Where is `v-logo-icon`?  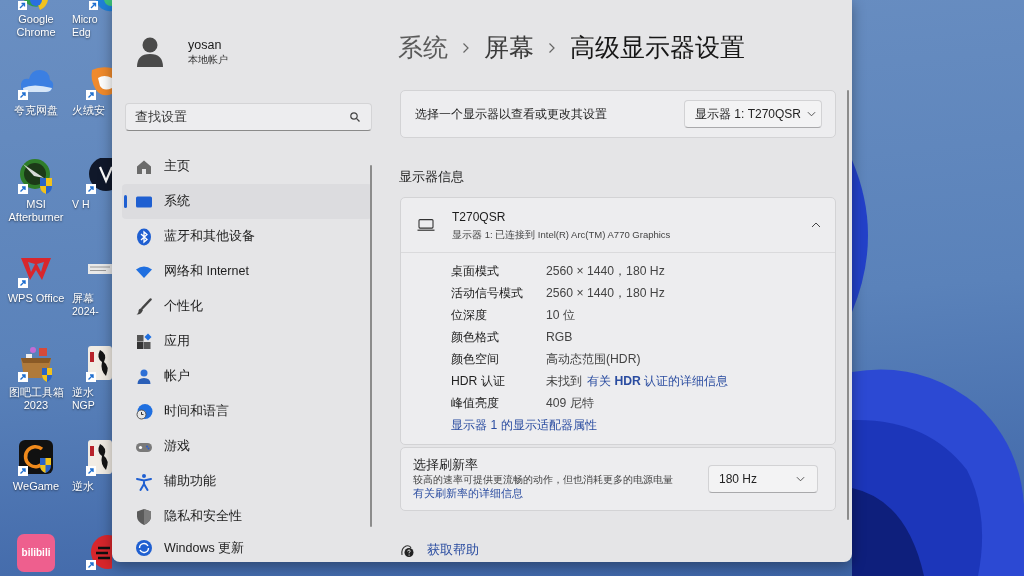
v-logo-icon is located at coordinates (99, 176).